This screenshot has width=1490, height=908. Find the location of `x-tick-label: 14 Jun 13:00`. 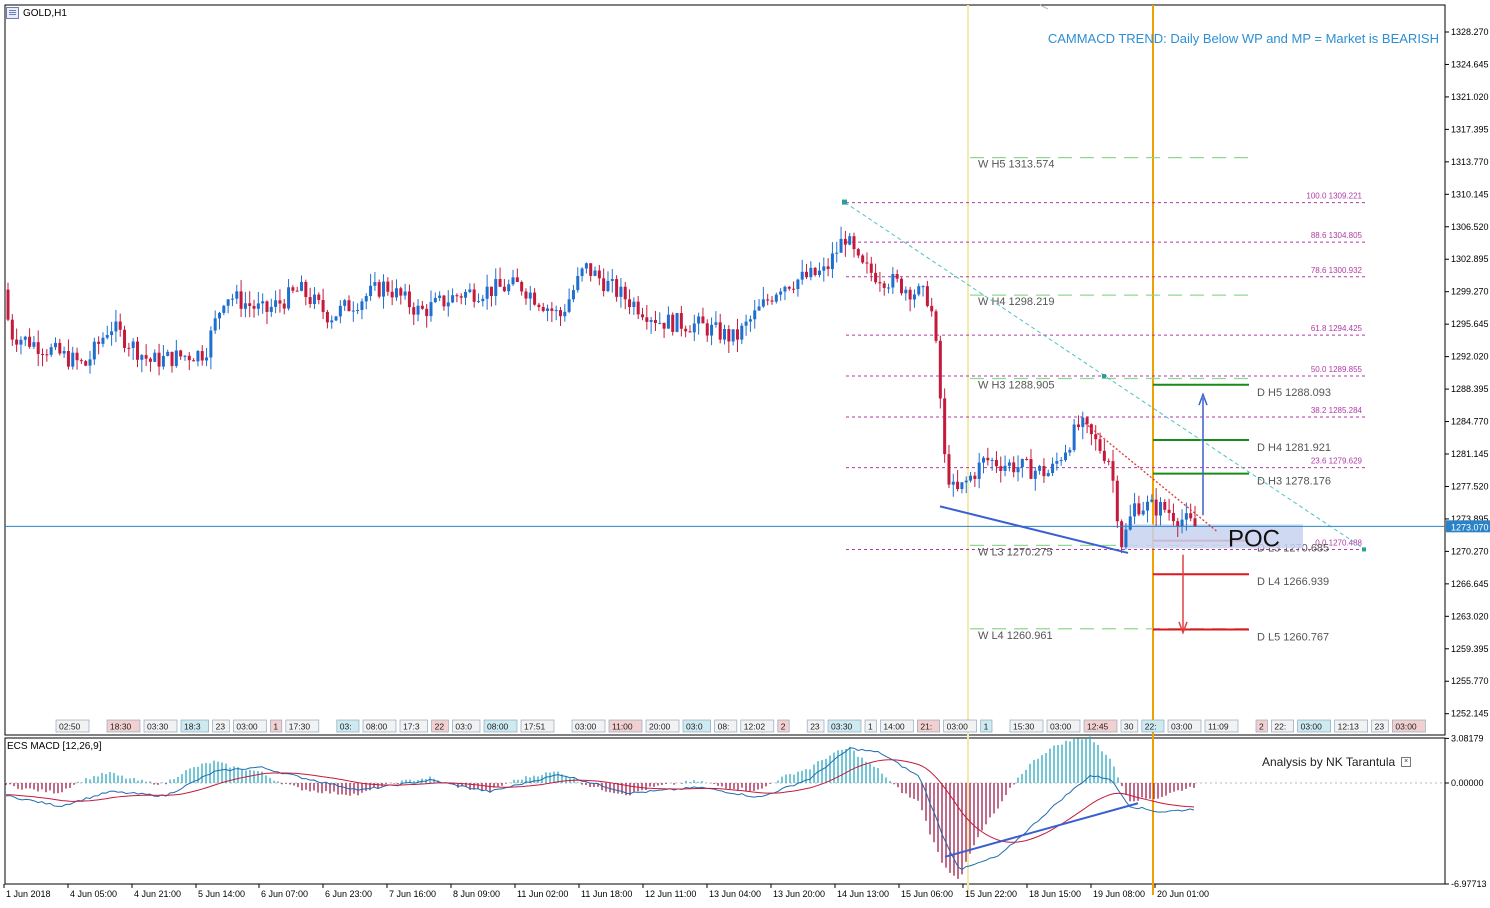

x-tick-label: 14 Jun 13:00 is located at coordinates (863, 894).